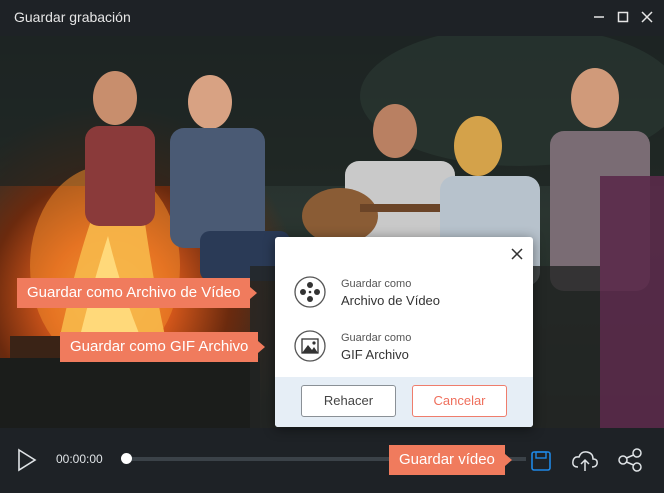 This screenshot has height=493, width=664. Describe the element at coordinates (310, 346) in the screenshot. I see `gif-image-icon` at that location.